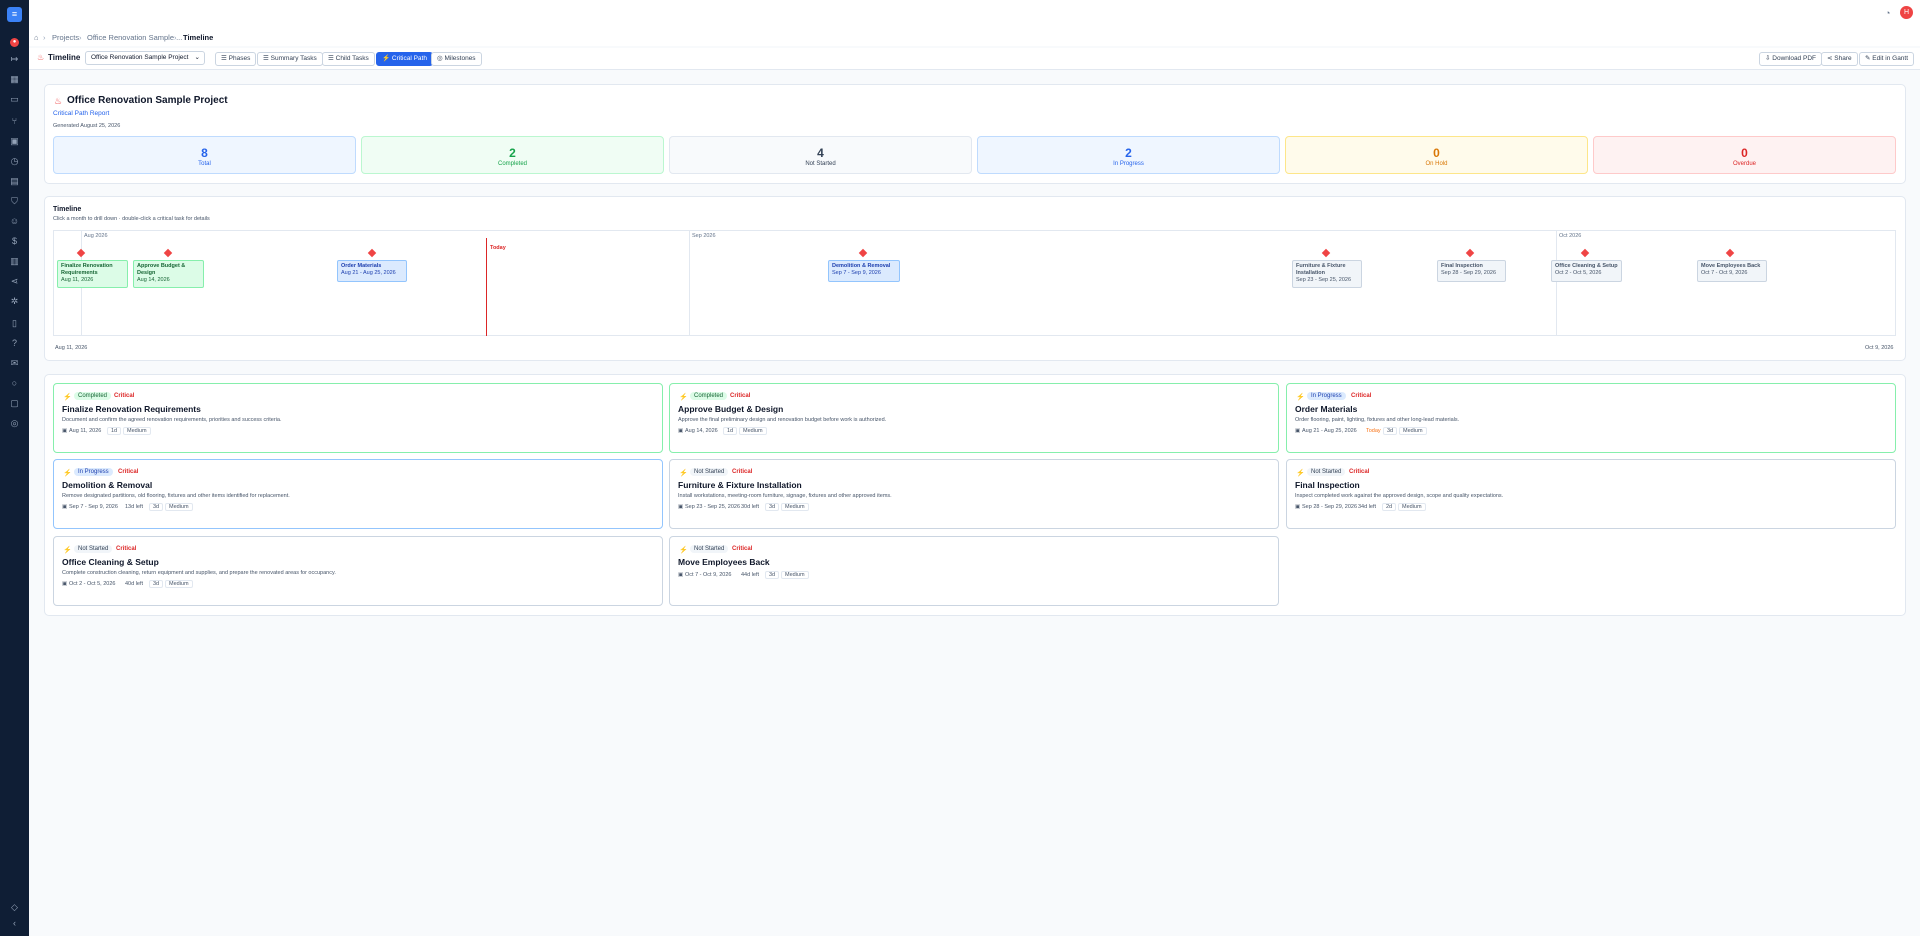  I want to click on branch-icon: ⑂, so click(14, 121).